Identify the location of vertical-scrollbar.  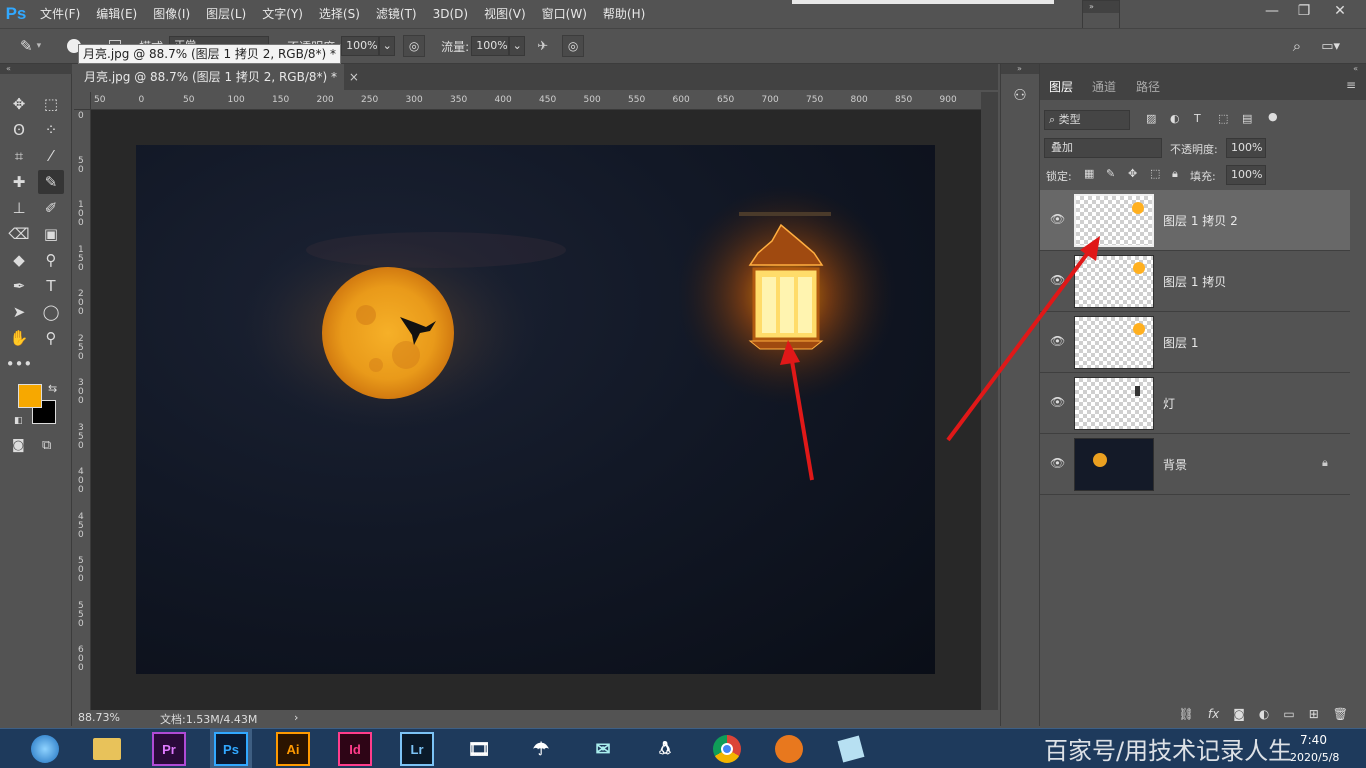
(989, 401).